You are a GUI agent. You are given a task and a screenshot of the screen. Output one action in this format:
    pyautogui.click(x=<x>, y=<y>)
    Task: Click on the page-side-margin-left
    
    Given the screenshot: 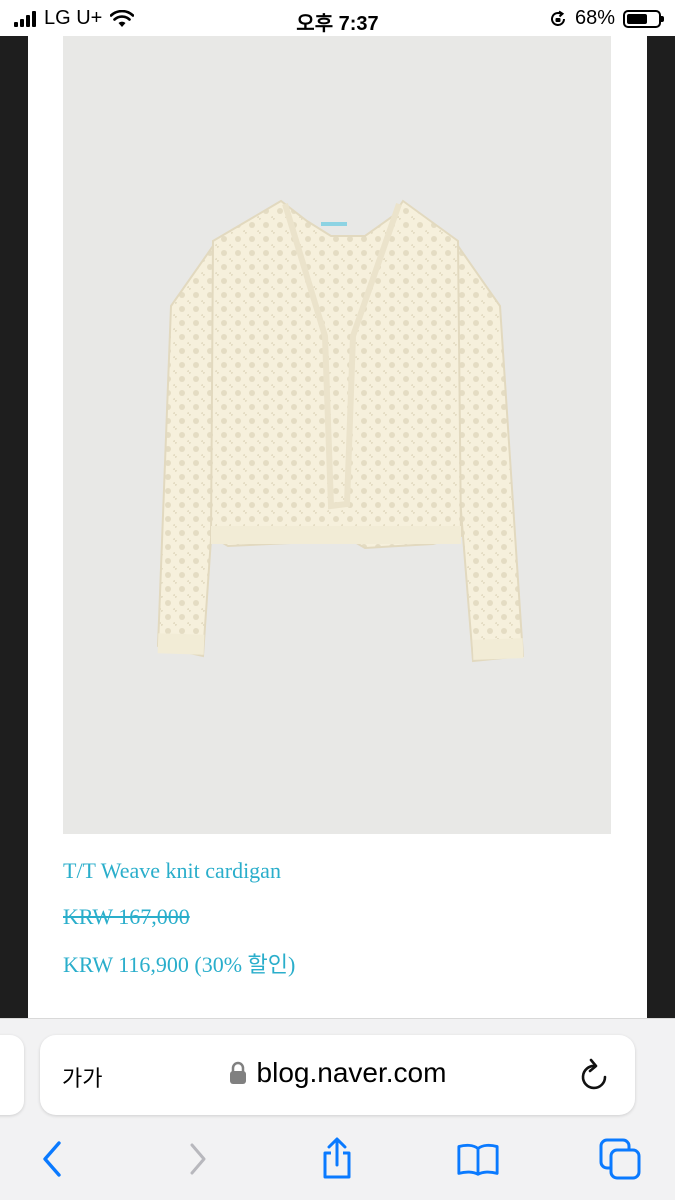 What is the action you would take?
    pyautogui.click(x=14, y=527)
    